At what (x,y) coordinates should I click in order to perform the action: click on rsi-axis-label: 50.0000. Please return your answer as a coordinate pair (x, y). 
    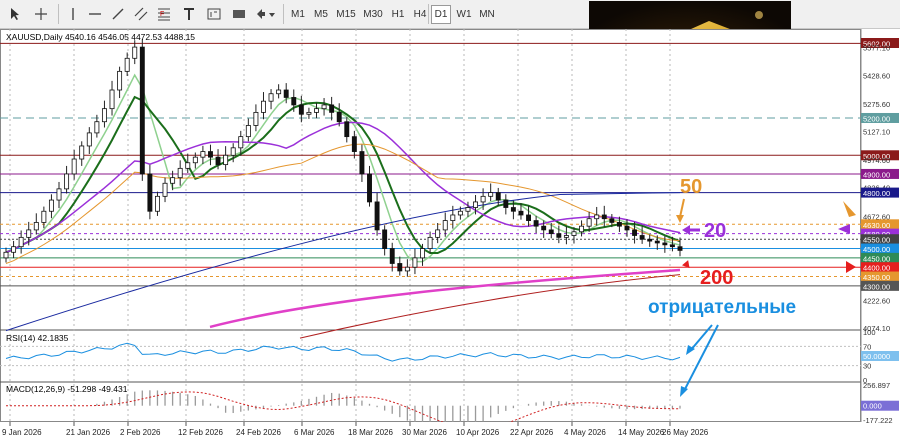
    Looking at the image, I should click on (876, 356).